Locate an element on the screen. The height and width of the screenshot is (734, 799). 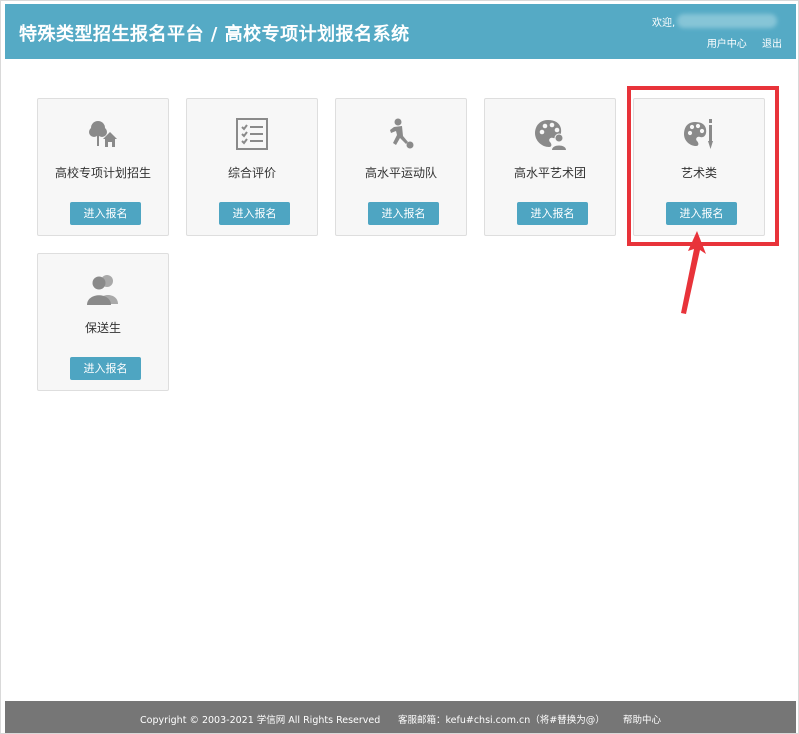
enroll-button-special-plan: 进入报名 is located at coordinates (105, 213).